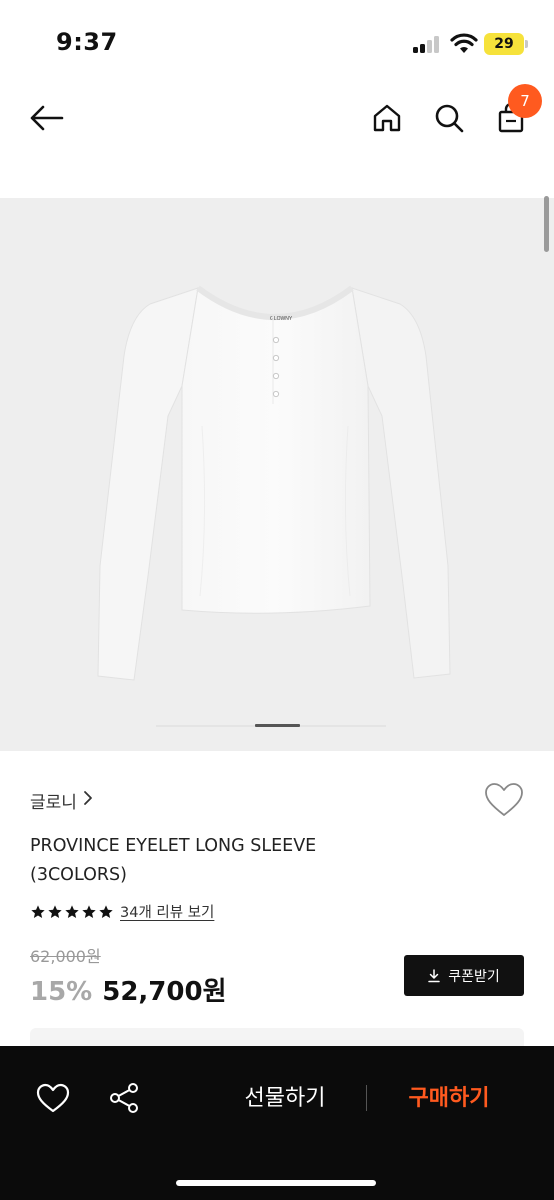 The image size is (554, 1200). I want to click on share-icon, so click(124, 1098).